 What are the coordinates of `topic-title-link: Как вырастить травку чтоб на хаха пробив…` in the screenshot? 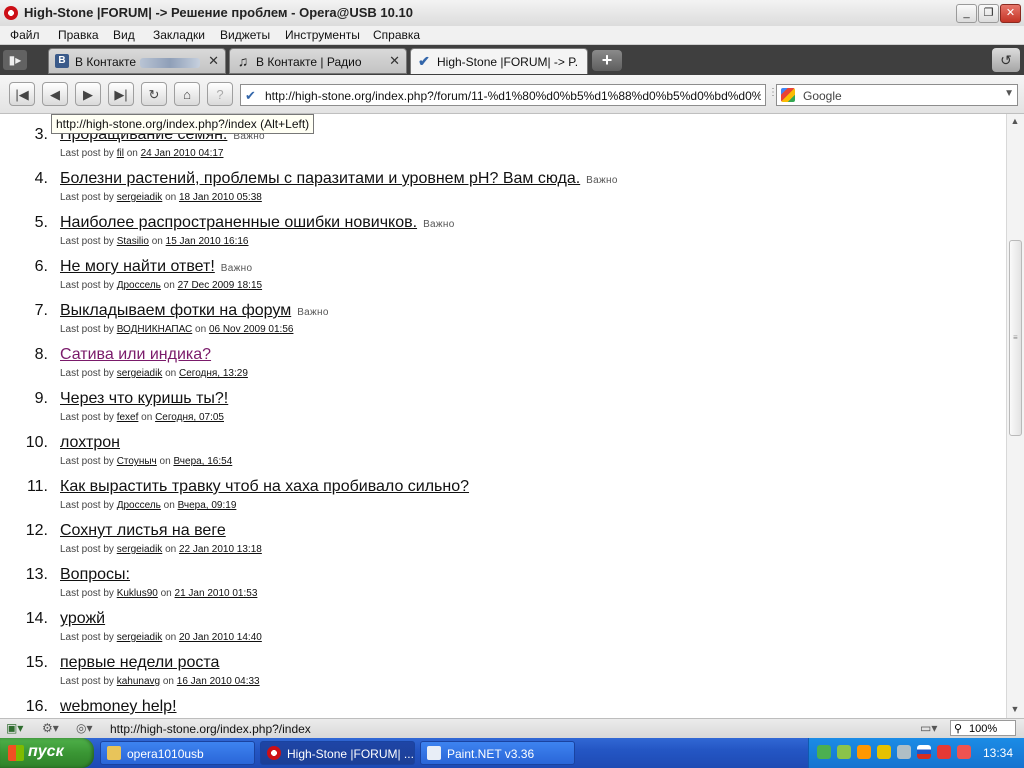 It's located at (264, 487).